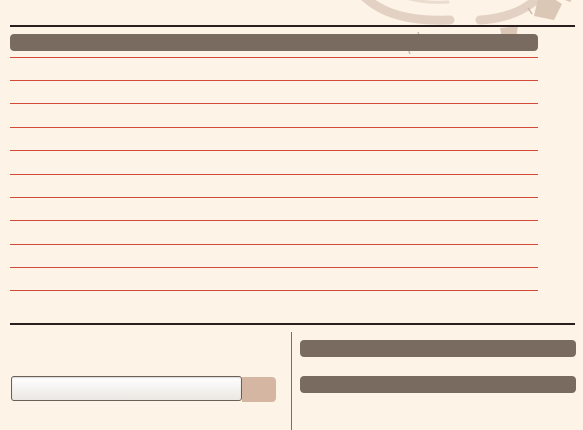  I want to click on text-input-box, so click(126, 388).